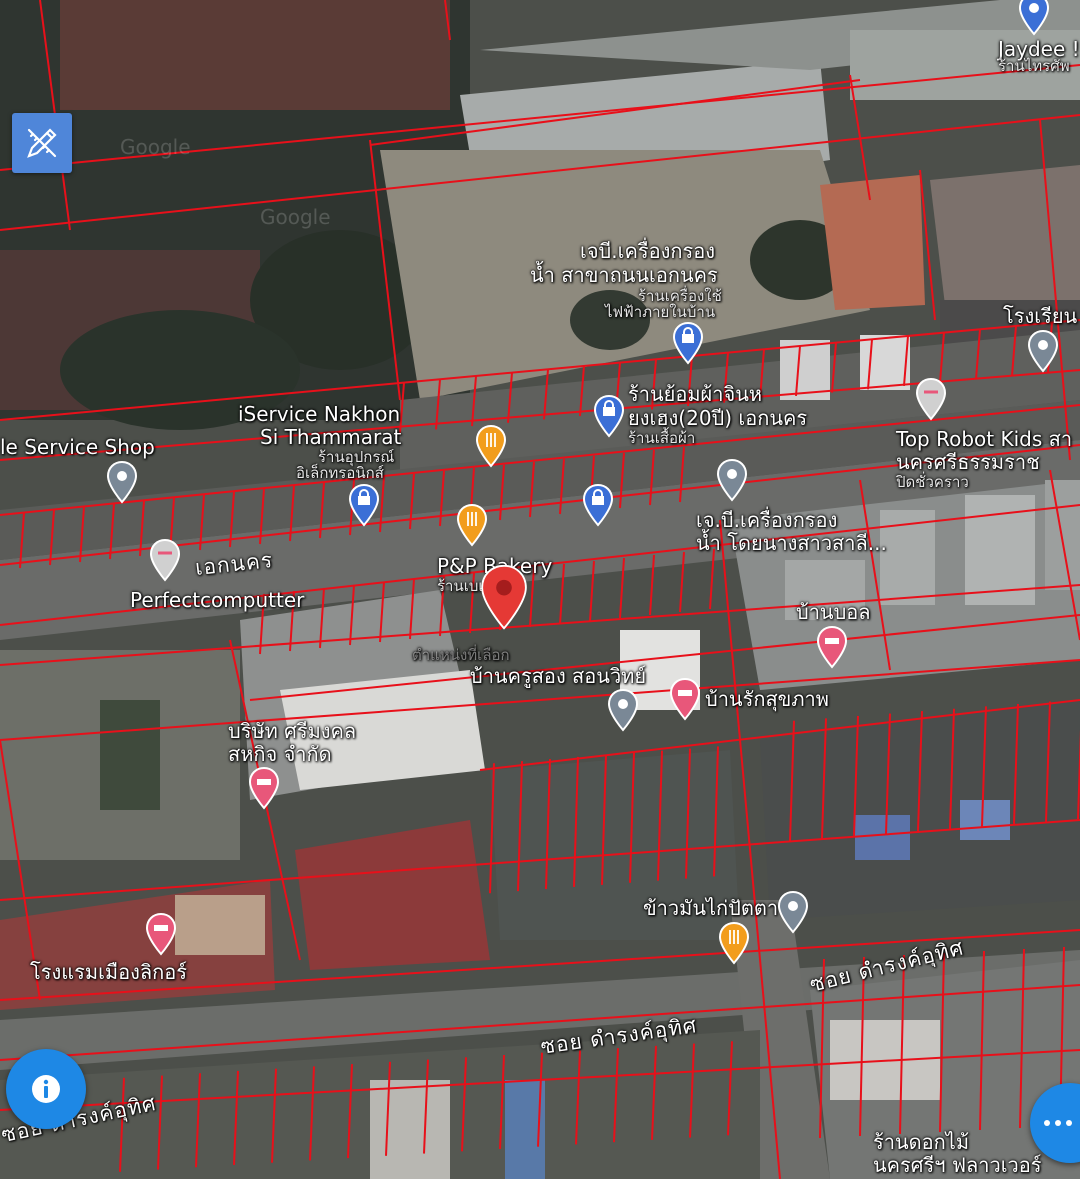  I want to click on info-icon, so click(46, 1089).